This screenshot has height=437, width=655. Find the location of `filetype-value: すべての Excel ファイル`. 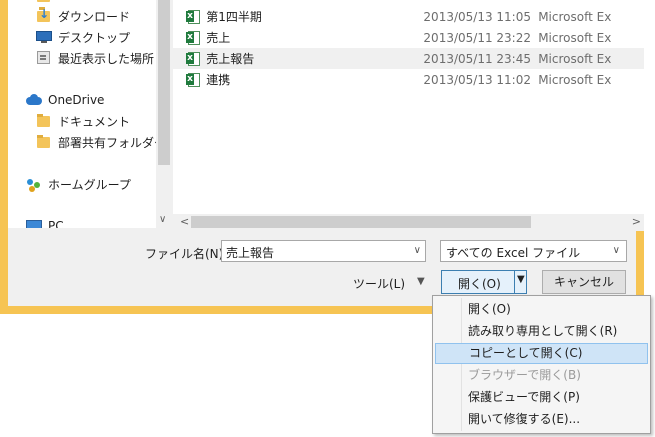

filetype-value: すべての Excel ファイル is located at coordinates (513, 253).